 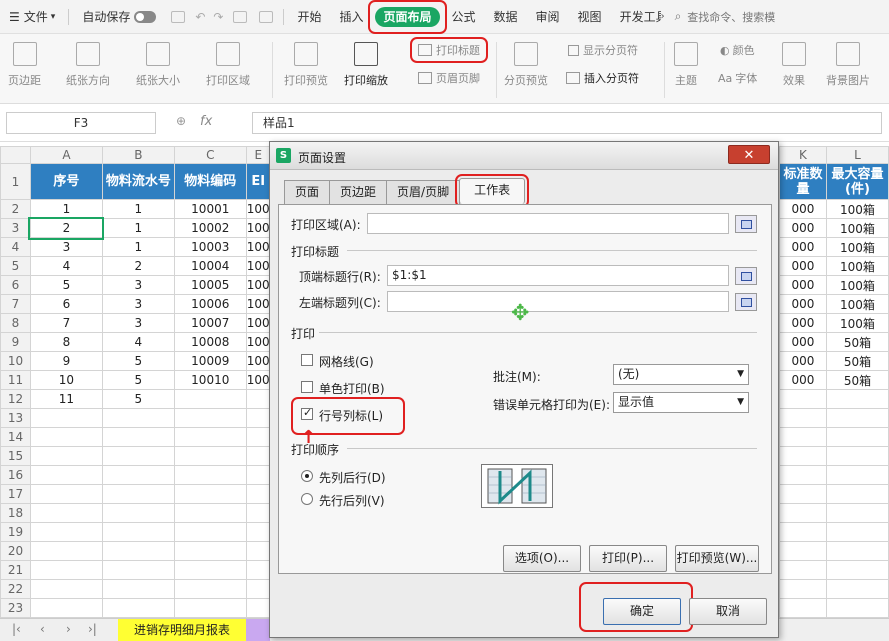 What do you see at coordinates (66, 285) in the screenshot?
I see `table-cell: 5` at bounding box center [66, 285].